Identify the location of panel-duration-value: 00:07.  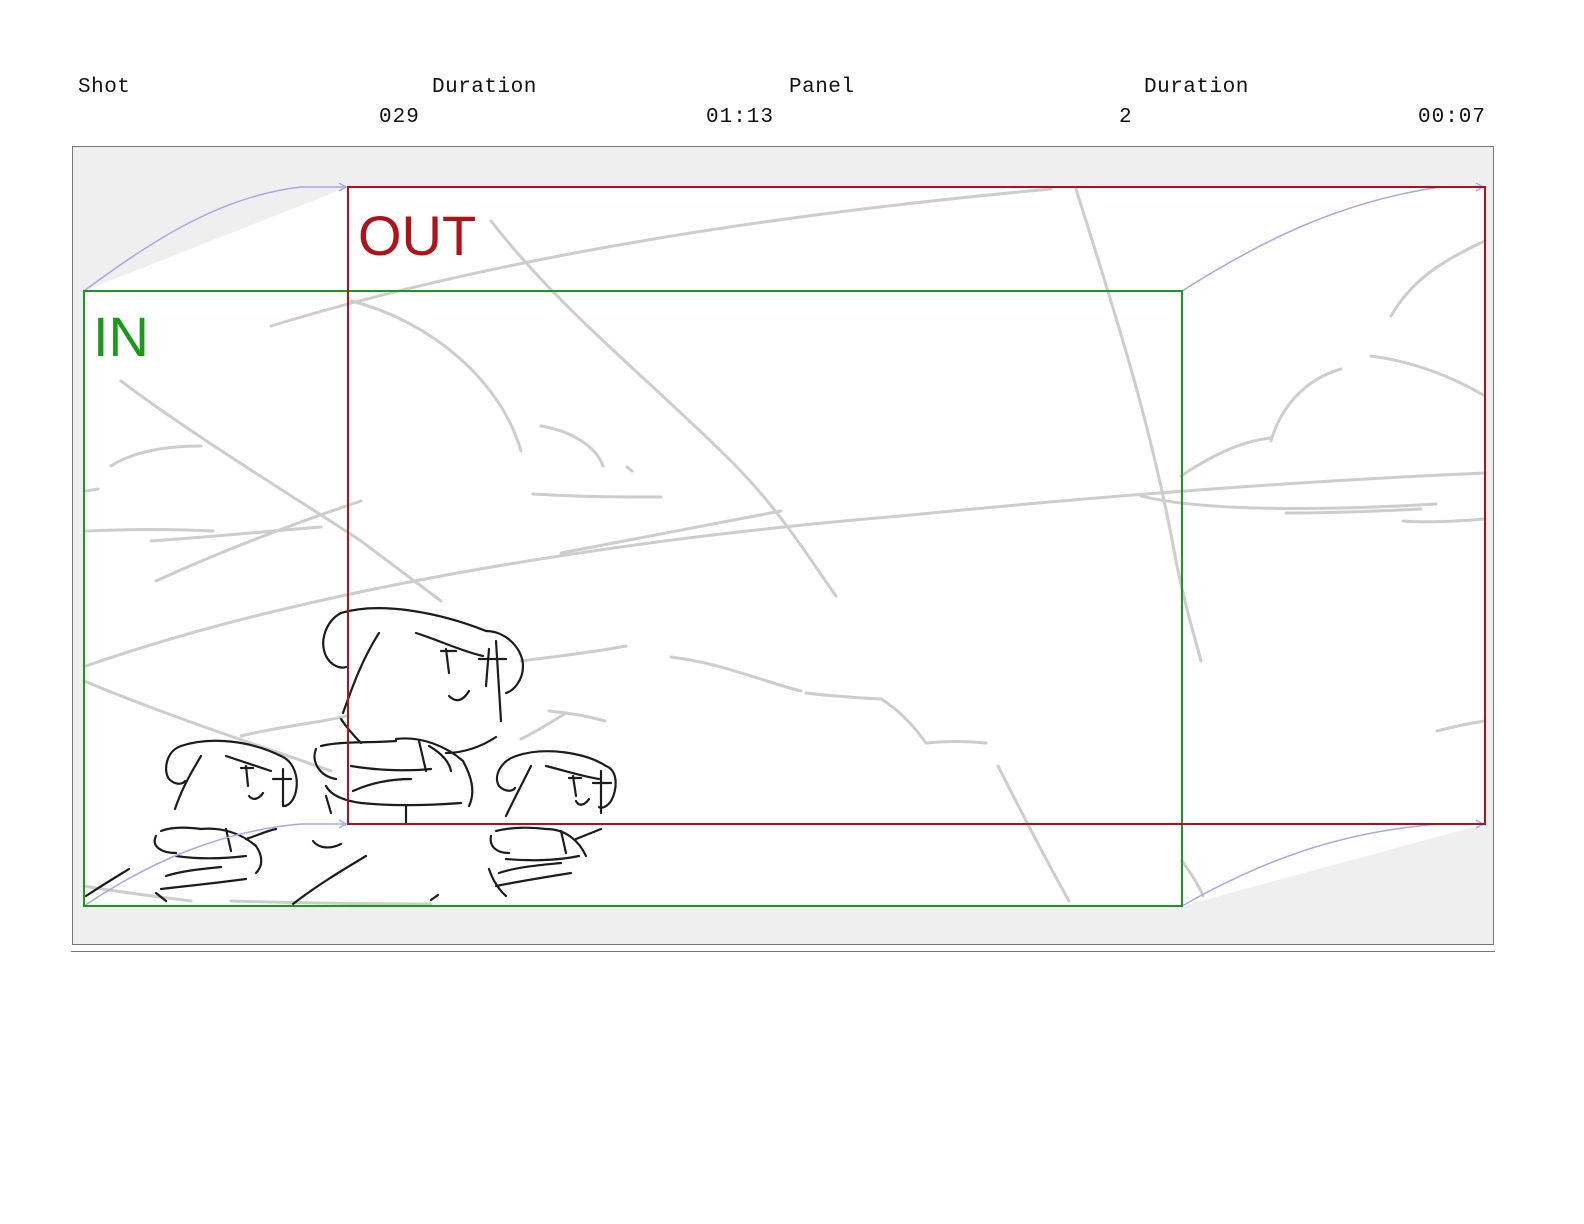
(1452, 117).